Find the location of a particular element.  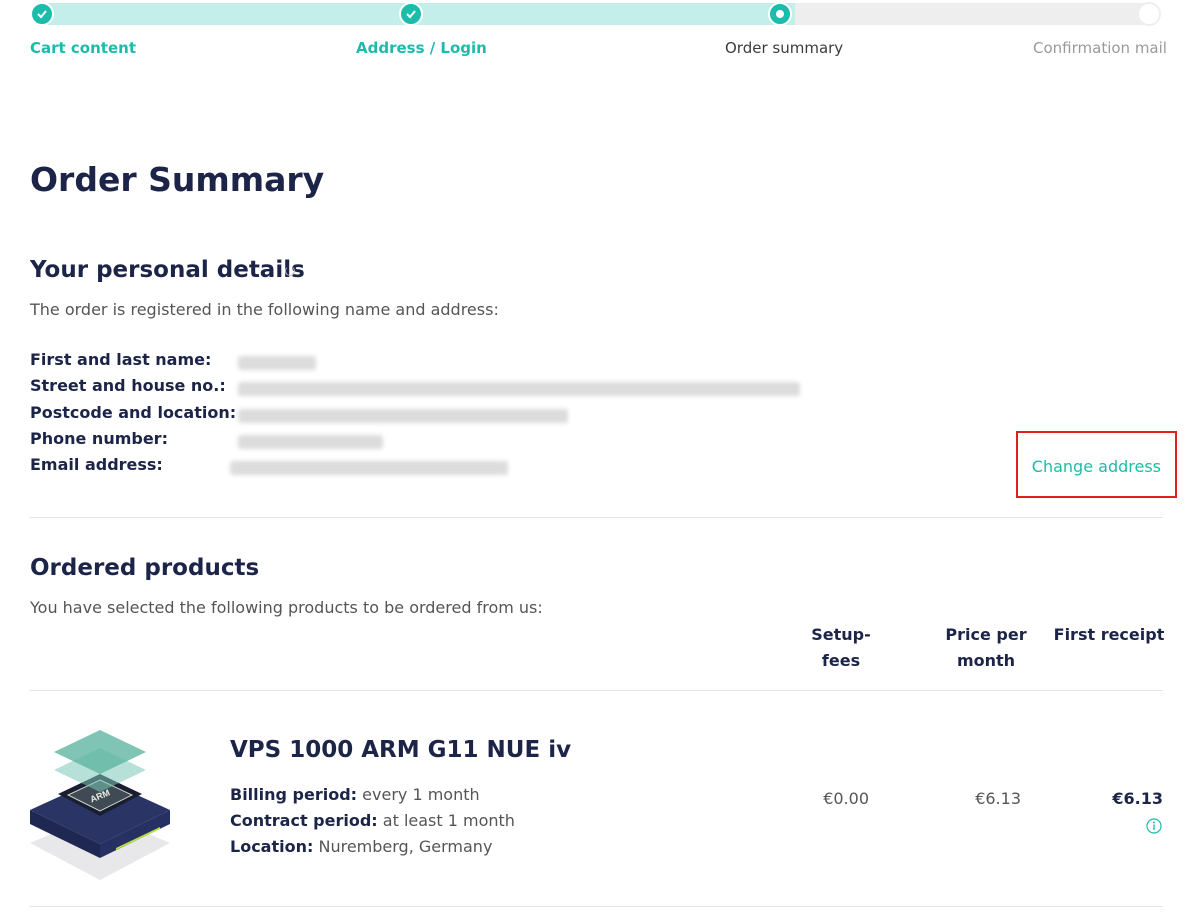

billing-period-value: every 1 month is located at coordinates (418, 794).